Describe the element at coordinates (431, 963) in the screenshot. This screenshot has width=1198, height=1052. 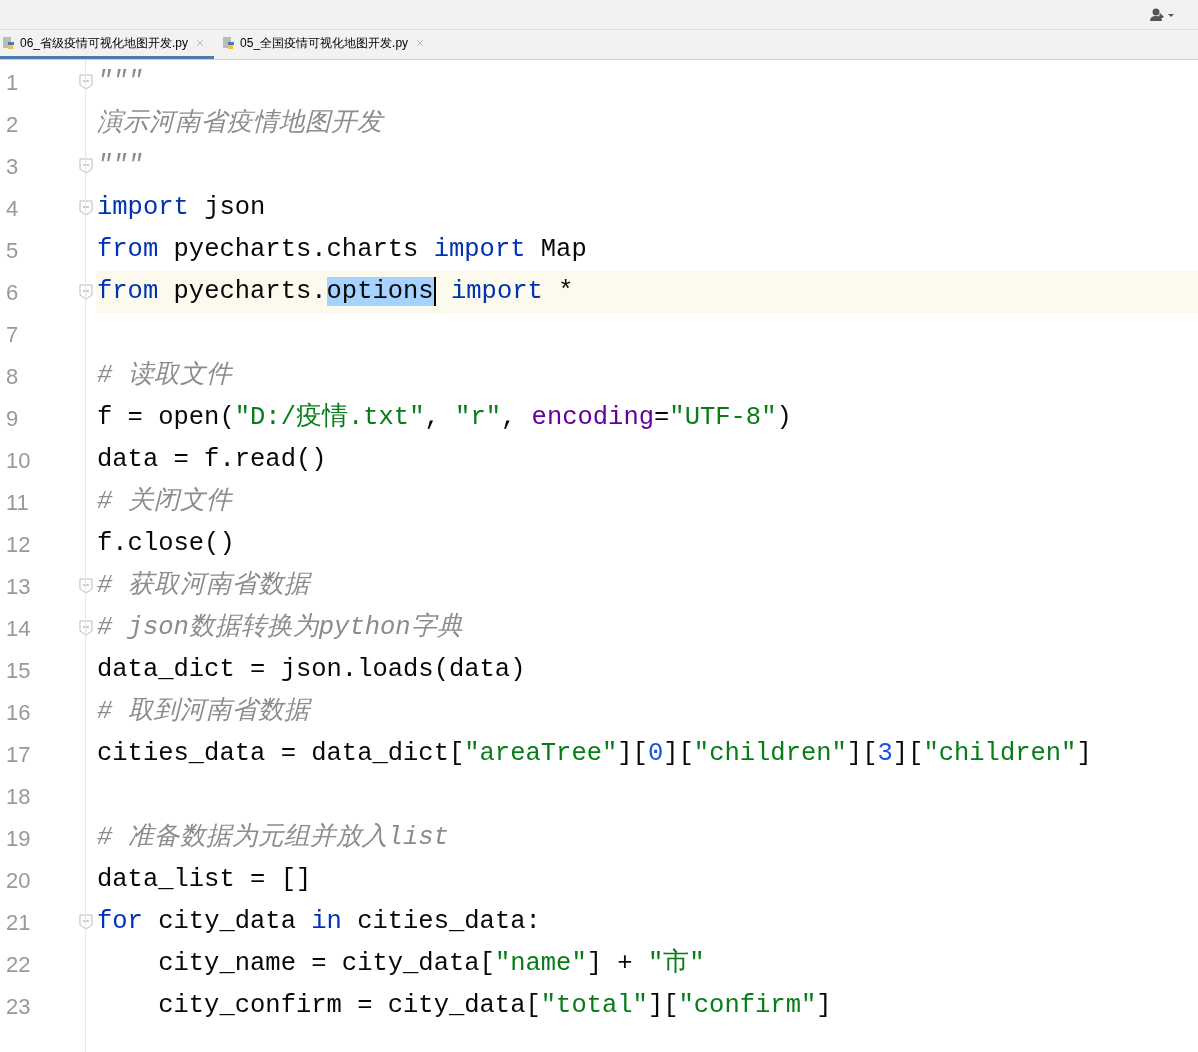
I see `code-line: city_name = city_data["name"] + "市"` at that location.